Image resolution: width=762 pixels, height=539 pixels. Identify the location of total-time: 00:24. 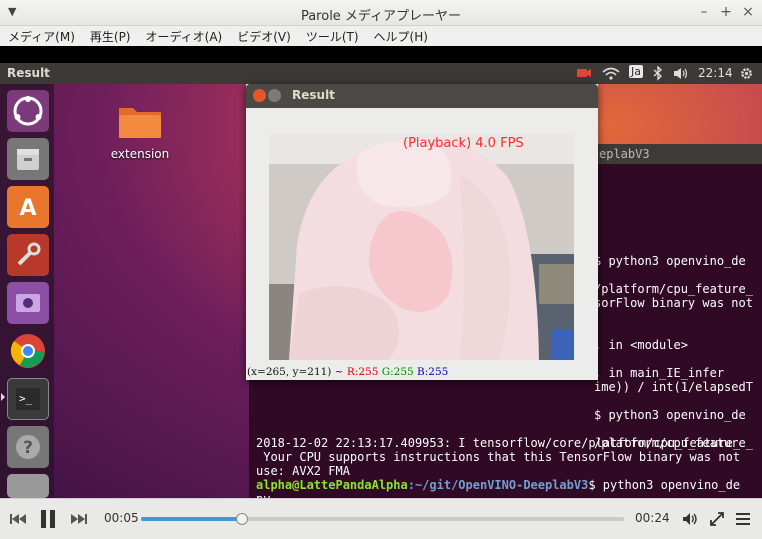
(652, 518).